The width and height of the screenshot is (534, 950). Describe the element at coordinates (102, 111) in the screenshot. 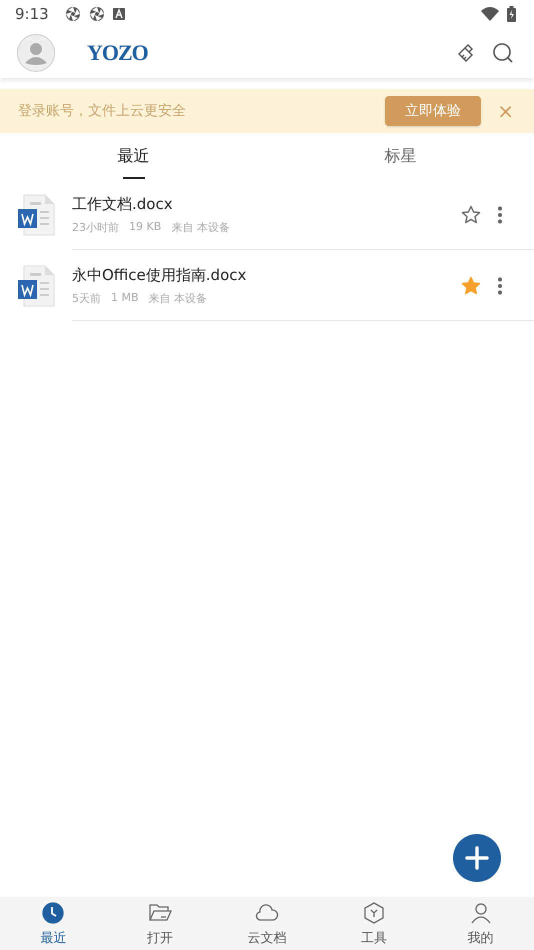

I see `banner-text: 登录账号，文件上云更安全` at that location.